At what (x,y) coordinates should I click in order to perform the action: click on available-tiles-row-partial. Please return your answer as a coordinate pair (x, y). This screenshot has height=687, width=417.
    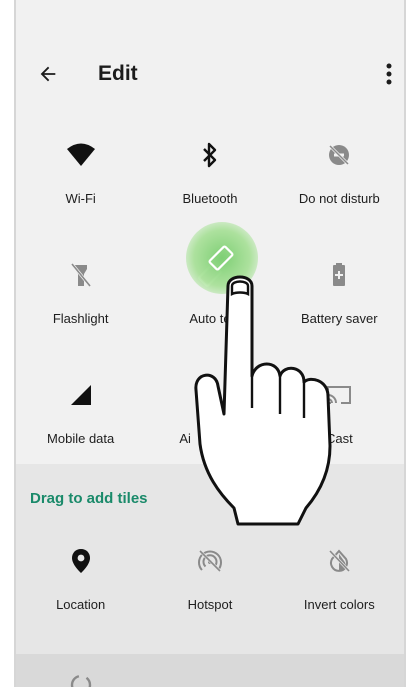
    Looking at the image, I should click on (210, 670).